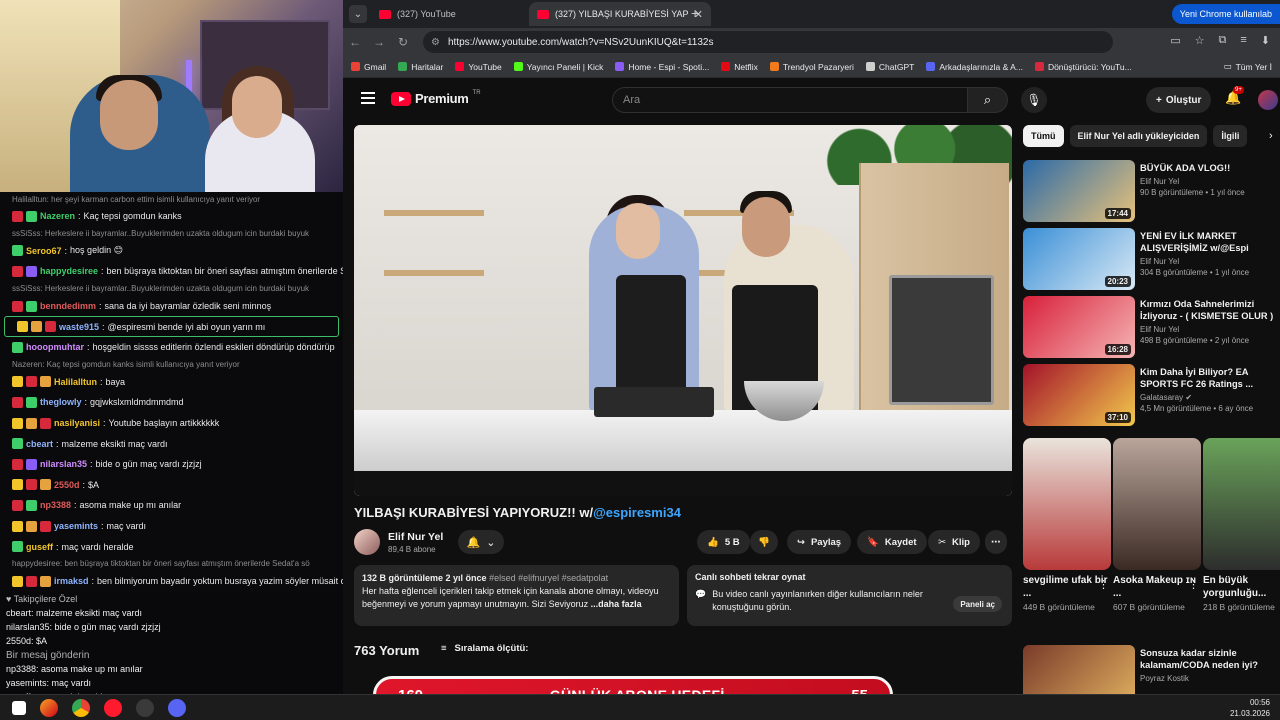 This screenshot has width=1280, height=720. I want to click on clip-button: ✂ Klip, so click(954, 542).